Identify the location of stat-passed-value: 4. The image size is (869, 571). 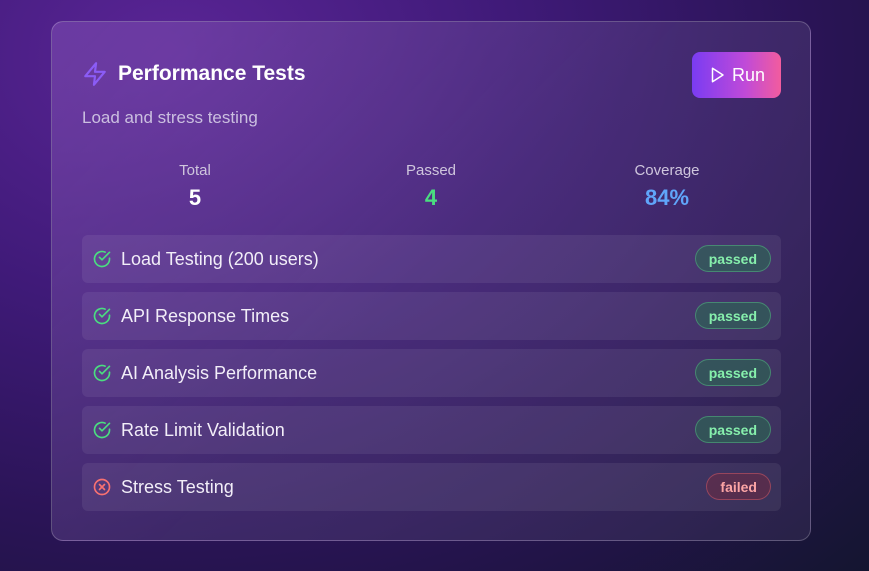
(431, 197).